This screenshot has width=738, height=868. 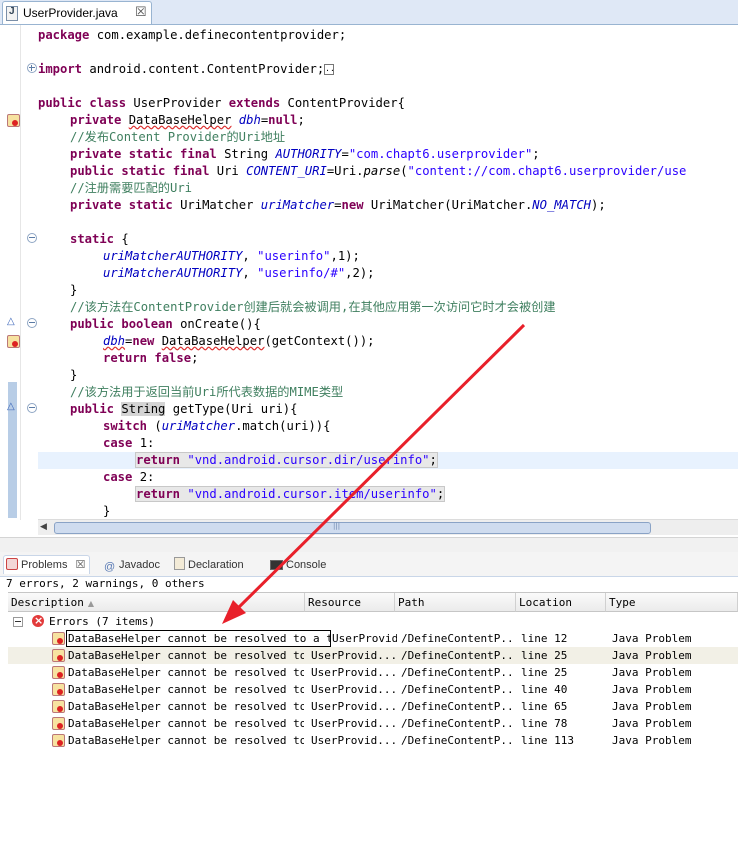 What do you see at coordinates (239, 273) in the screenshot?
I see `code-line: uriMatcherAUTHORITY, "userinfo/#",2);` at bounding box center [239, 273].